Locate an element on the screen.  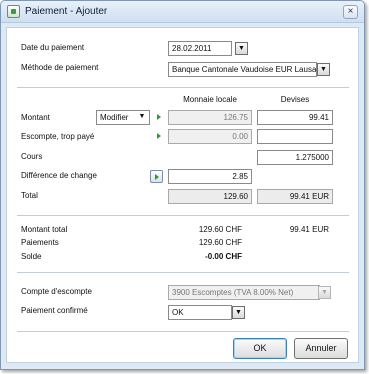
total-local-field: 129.60 is located at coordinates (210, 196).